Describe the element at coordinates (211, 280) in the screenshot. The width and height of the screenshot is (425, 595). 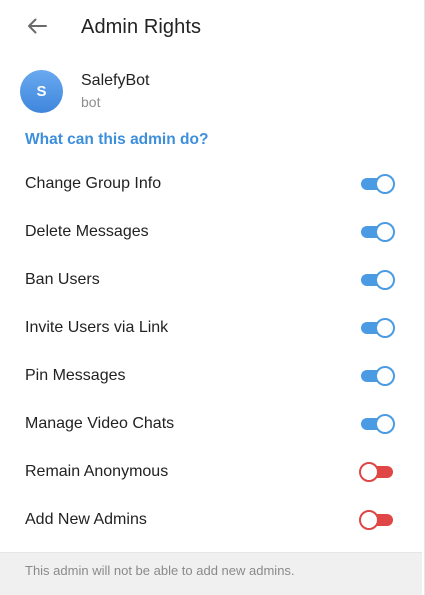
I see `right-row-ban-users: Ban Users` at that location.